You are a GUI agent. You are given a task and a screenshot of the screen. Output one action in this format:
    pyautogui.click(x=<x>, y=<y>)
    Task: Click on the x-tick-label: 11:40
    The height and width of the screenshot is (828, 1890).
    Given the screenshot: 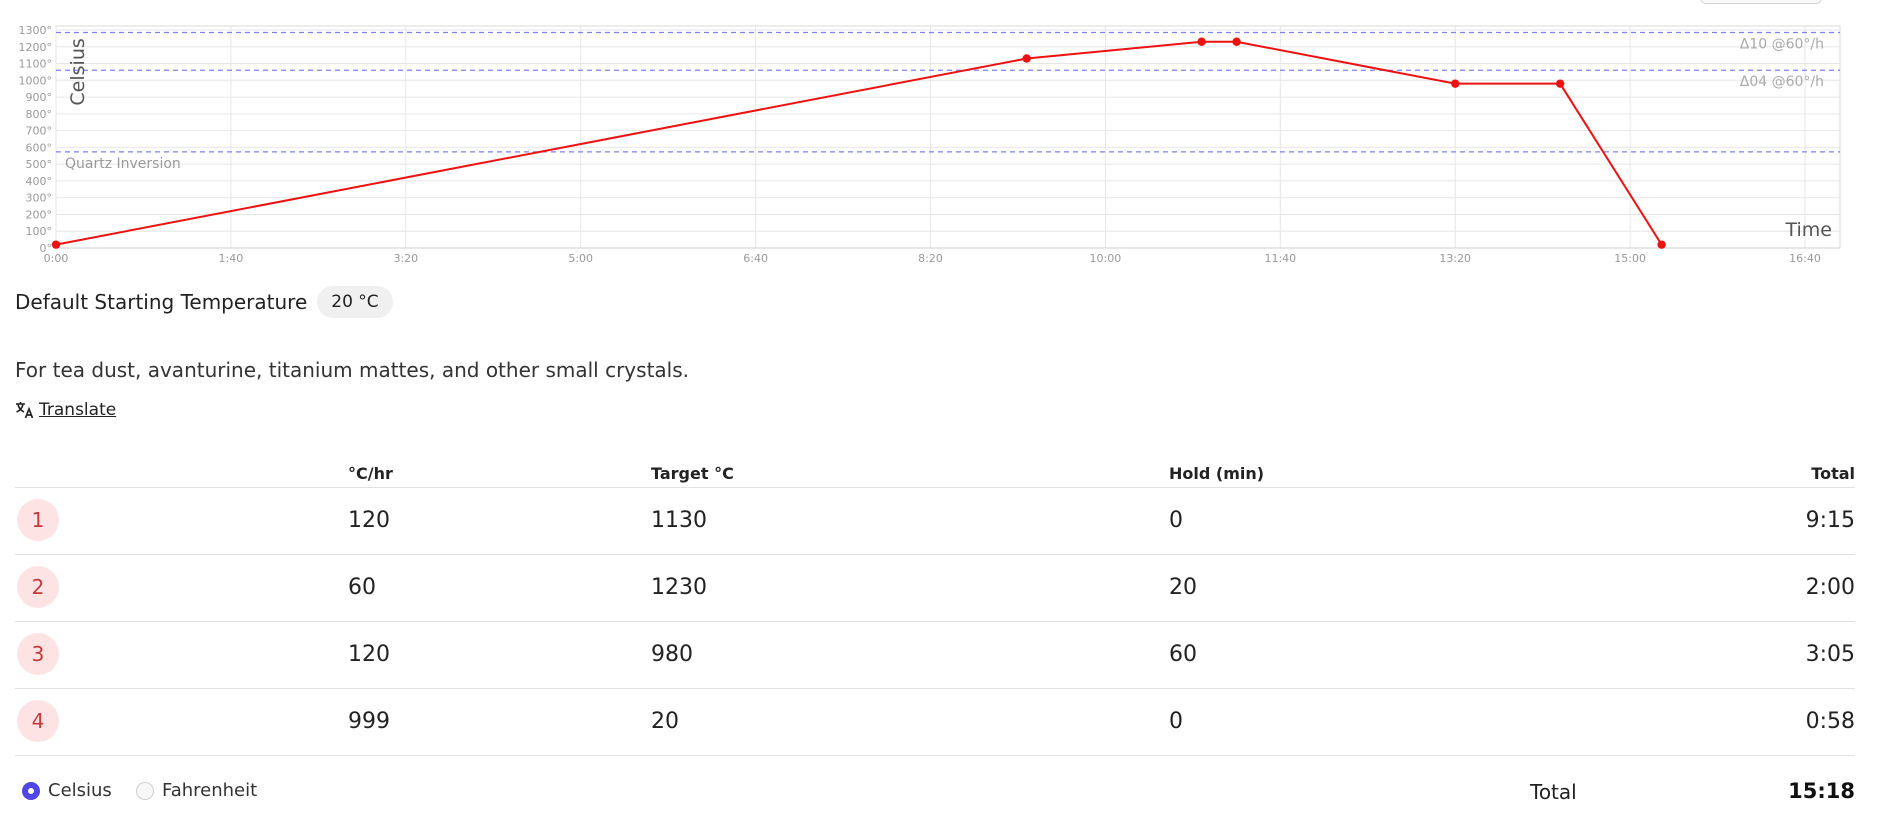 What is the action you would take?
    pyautogui.click(x=1280, y=258)
    